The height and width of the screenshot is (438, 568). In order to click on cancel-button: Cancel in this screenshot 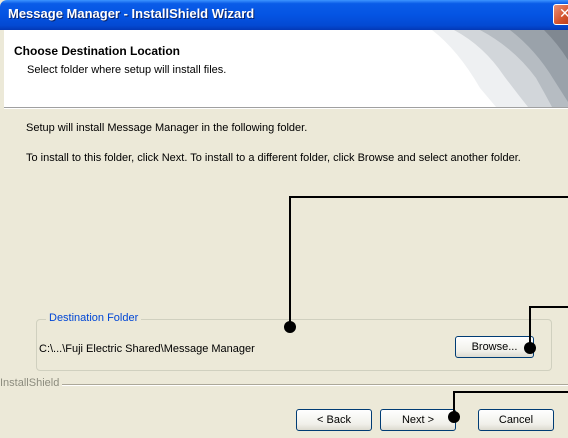, I will do `click(516, 420)`.